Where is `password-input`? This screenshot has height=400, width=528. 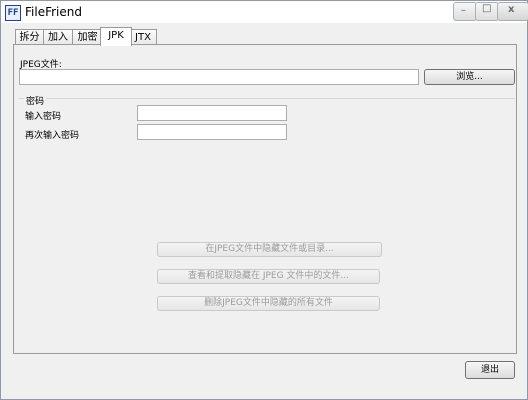 password-input is located at coordinates (212, 113).